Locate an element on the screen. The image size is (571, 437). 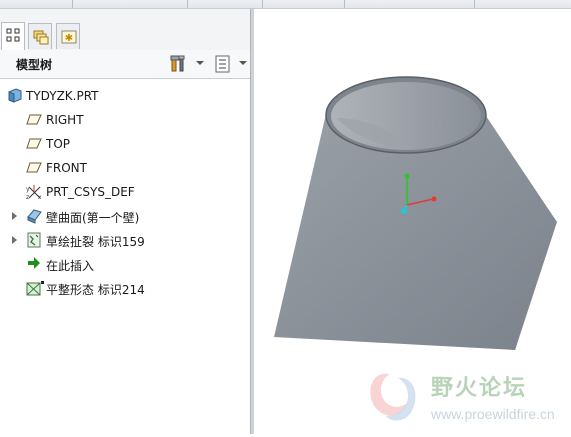
tree-item-front: FRONT is located at coordinates (125, 168).